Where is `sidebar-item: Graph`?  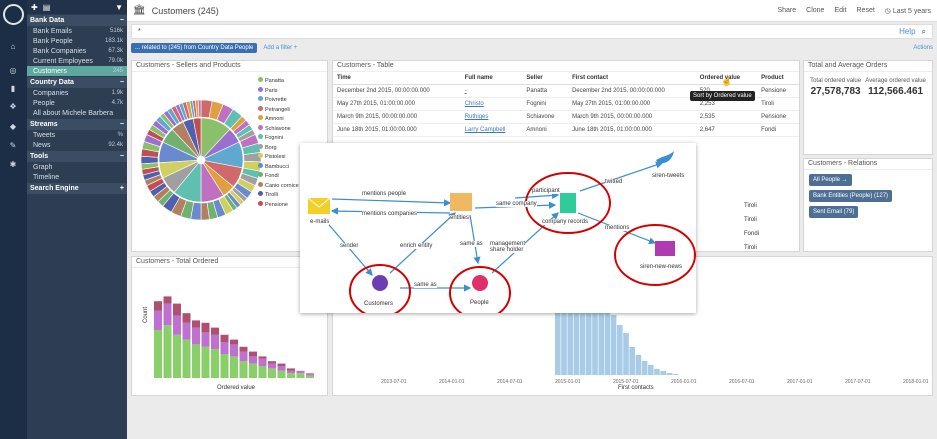 sidebar-item: Graph is located at coordinates (77, 167).